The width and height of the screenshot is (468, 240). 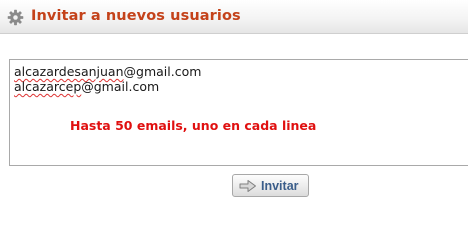 I want to click on email-line: alcazardesanjuan@gmail.com, so click(x=239, y=71).